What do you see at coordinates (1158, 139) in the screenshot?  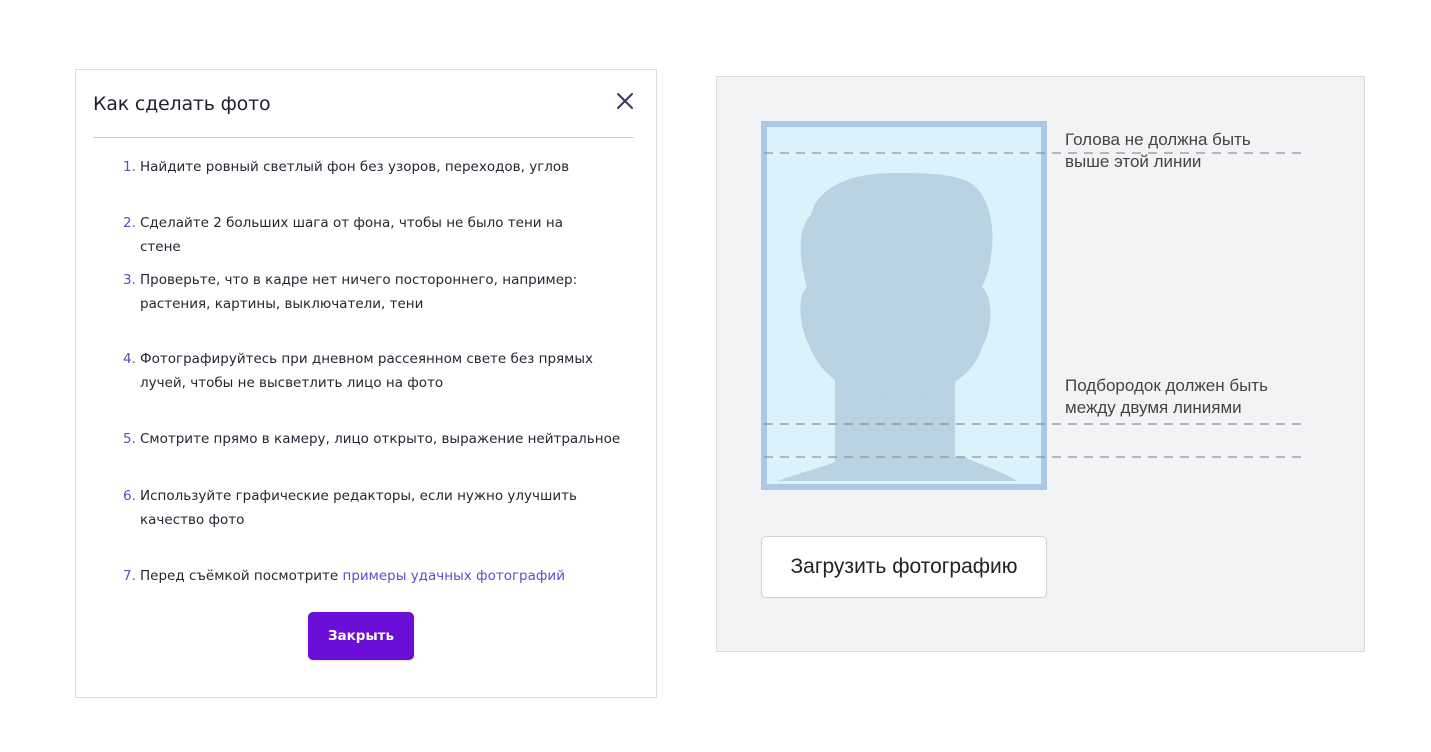 I see `head-note-line: Голова не должна быть` at bounding box center [1158, 139].